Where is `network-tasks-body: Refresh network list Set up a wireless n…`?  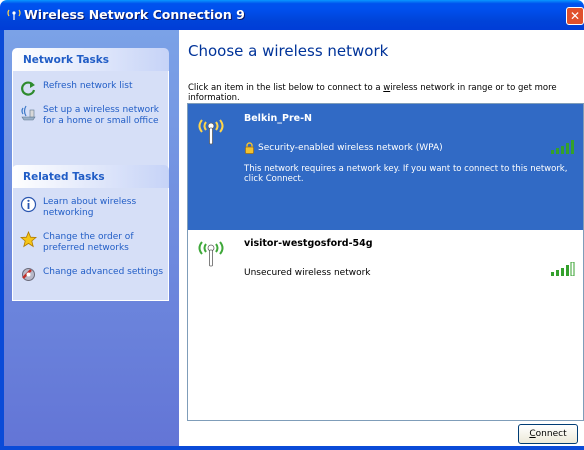 network-tasks-body: Refresh network list Set up a wireless n… is located at coordinates (90, 121).